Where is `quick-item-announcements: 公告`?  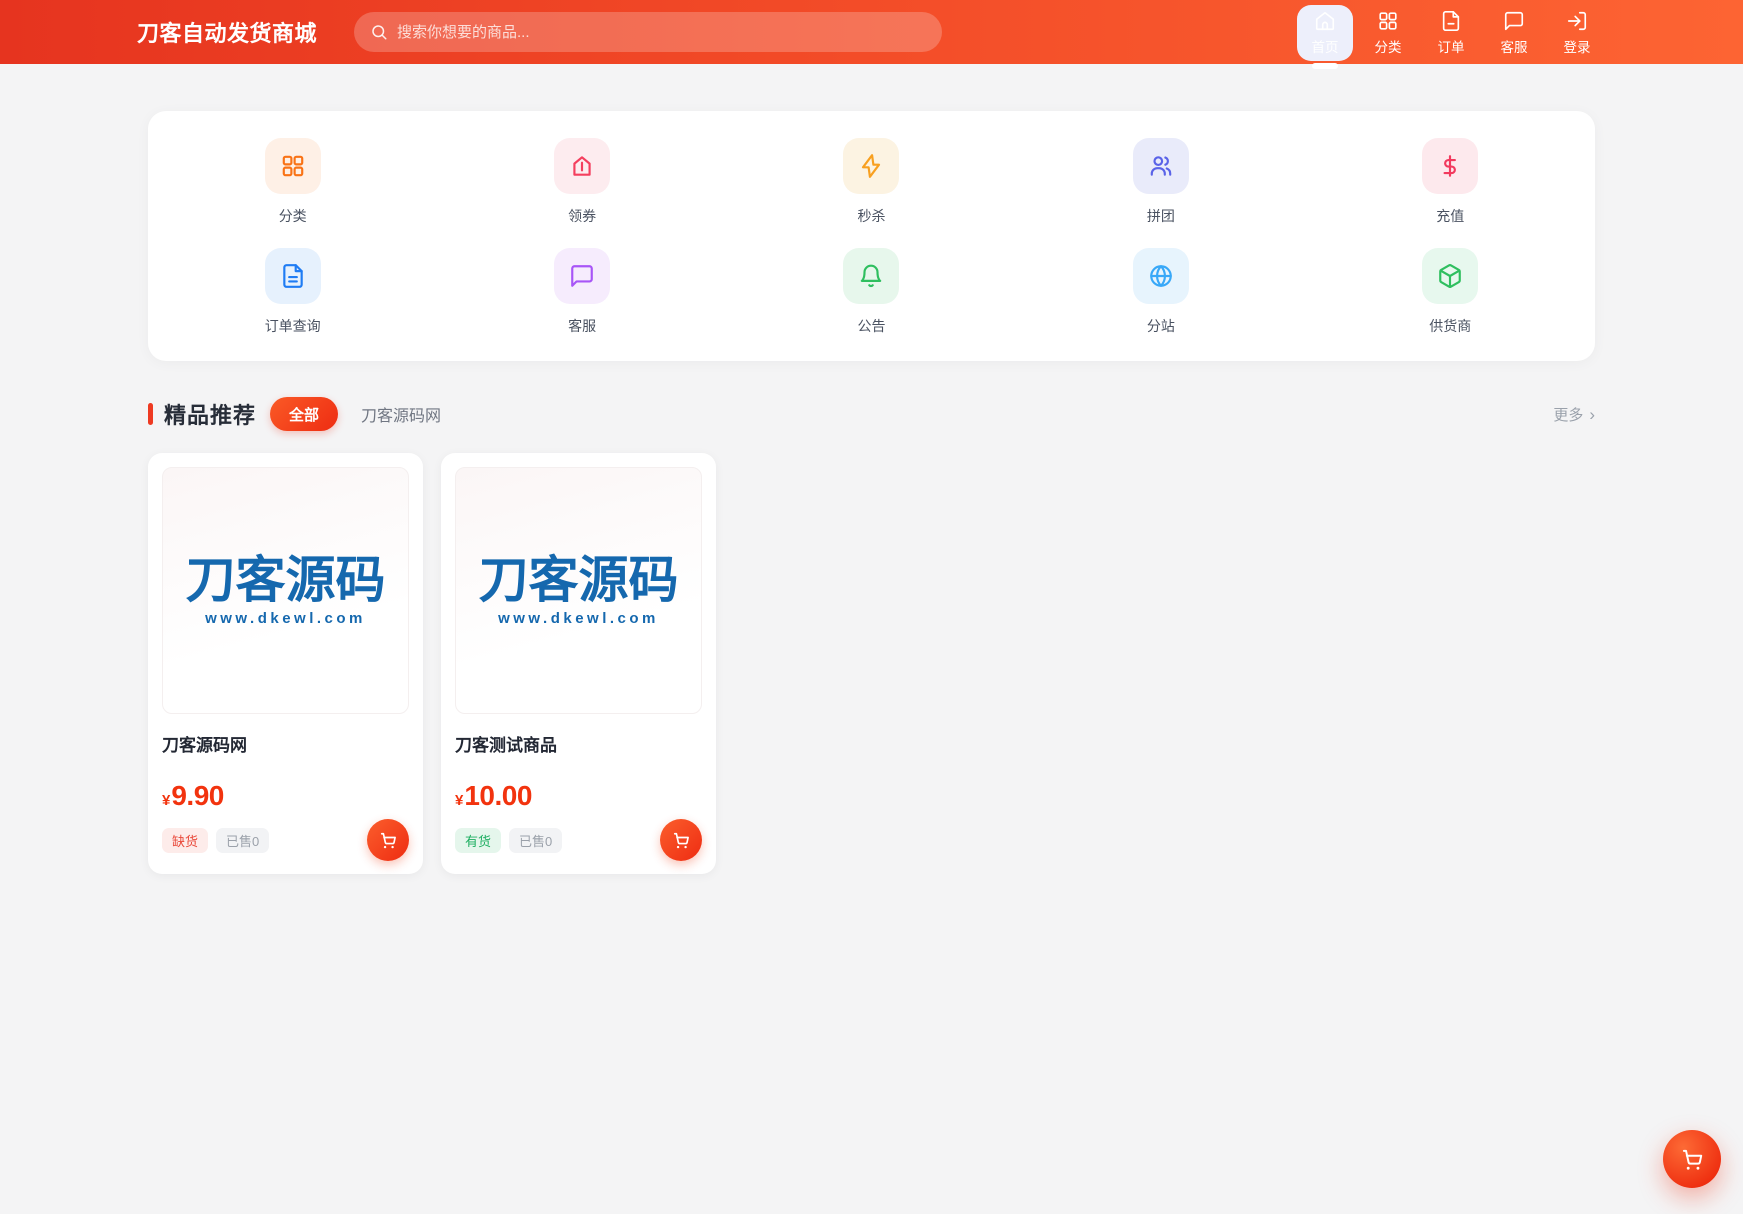
quick-item-announcements: 公告 is located at coordinates (871, 292).